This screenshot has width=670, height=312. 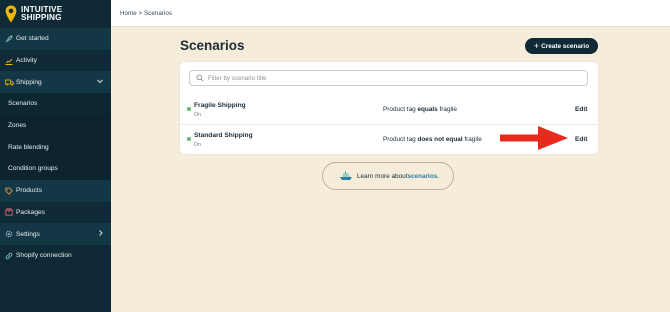 I want to click on scenario-filter-input: Filter by scenario title, so click(x=388, y=78).